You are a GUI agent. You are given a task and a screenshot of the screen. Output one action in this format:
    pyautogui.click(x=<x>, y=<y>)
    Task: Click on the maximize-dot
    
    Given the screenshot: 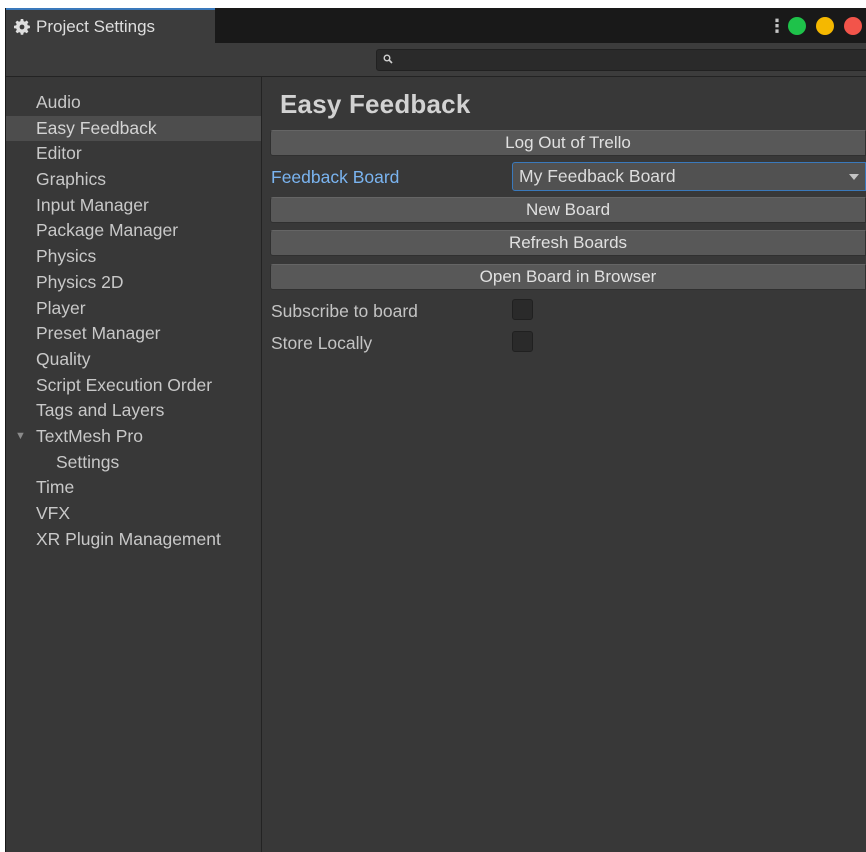 What is the action you would take?
    pyautogui.click(x=797, y=25)
    